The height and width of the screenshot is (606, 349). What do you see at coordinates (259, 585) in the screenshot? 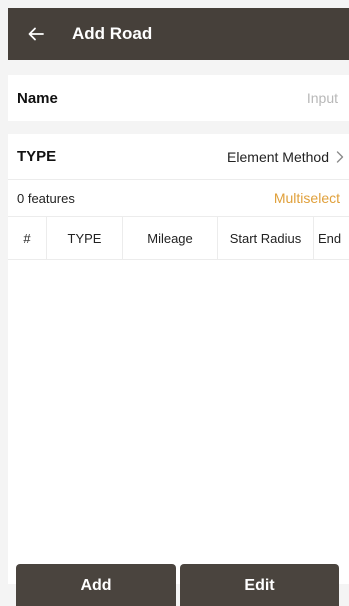
I see `edit-button: Edit` at bounding box center [259, 585].